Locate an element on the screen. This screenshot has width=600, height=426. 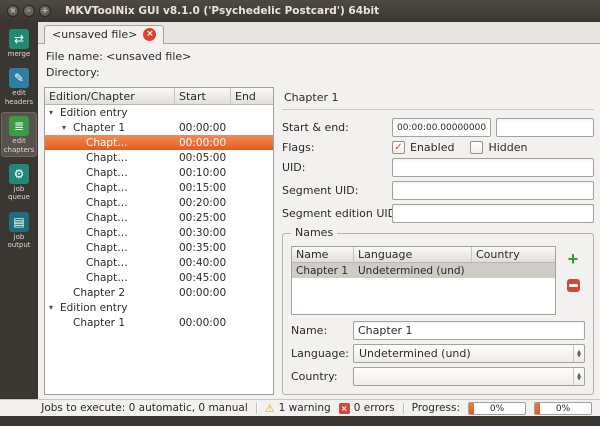
checkbox-checked-icon: ✓ is located at coordinates (398, 147).